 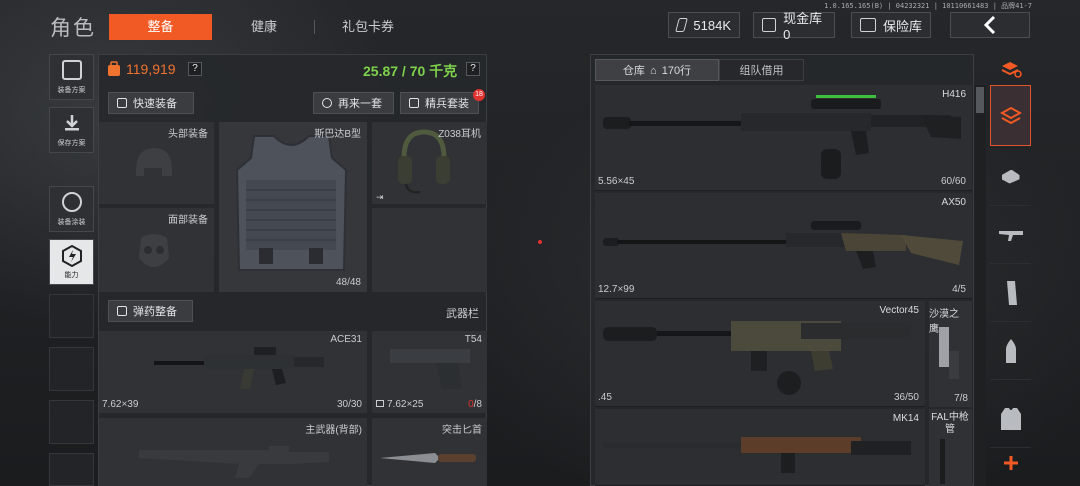 What do you see at coordinates (195, 69) in the screenshot?
I see `value-help-button: ?` at bounding box center [195, 69].